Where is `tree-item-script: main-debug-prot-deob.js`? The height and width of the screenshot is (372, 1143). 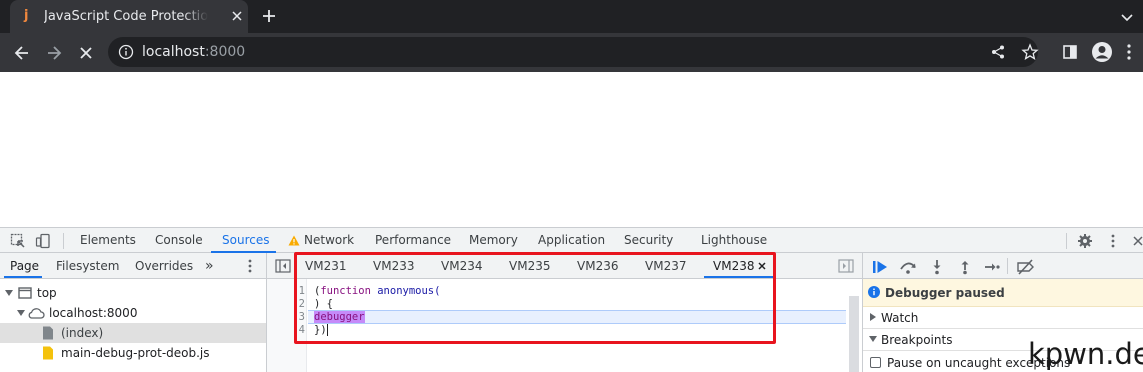
tree-item-script: main-debug-prot-deob.js is located at coordinates (133, 353).